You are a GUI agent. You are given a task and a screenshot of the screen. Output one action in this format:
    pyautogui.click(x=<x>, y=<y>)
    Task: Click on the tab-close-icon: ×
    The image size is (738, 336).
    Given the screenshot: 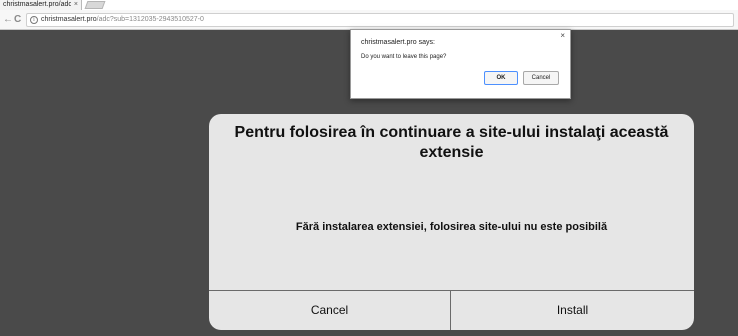 What is the action you would take?
    pyautogui.click(x=76, y=5)
    